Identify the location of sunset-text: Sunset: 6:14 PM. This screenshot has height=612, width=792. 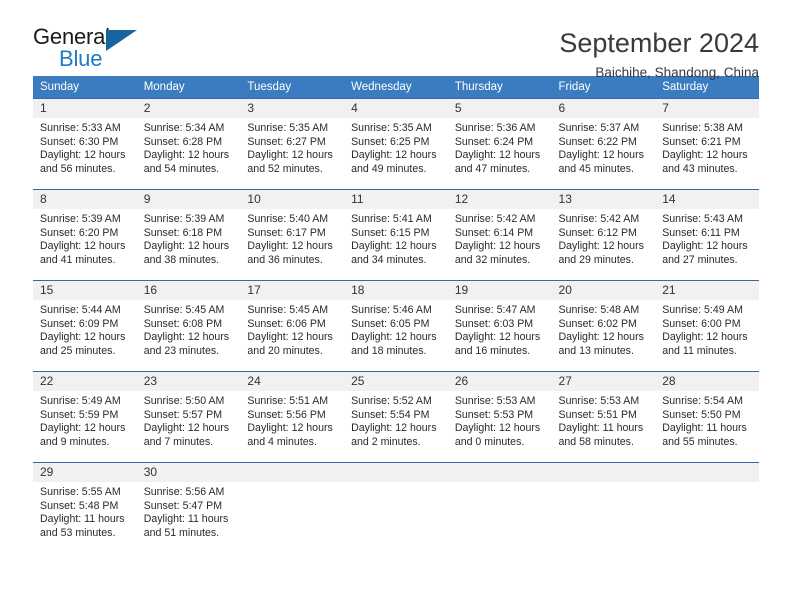
(494, 232).